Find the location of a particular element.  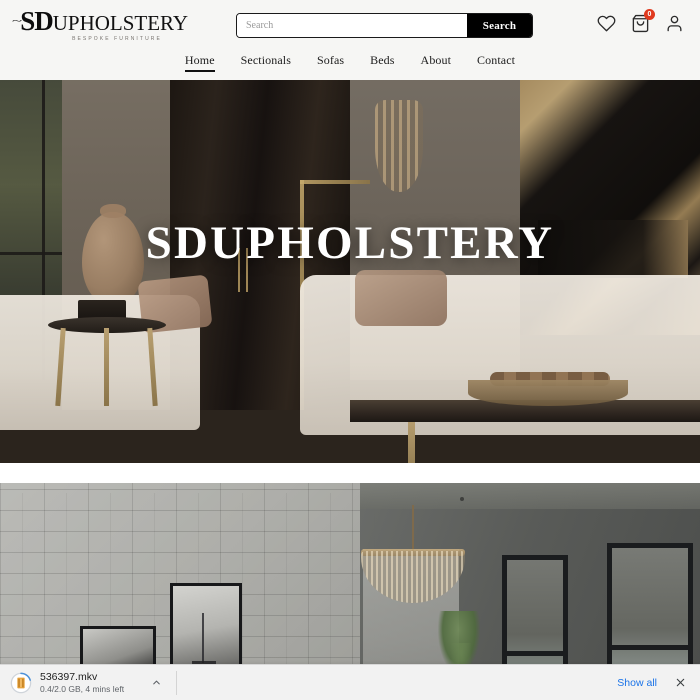

nav-item-beds: Beds is located at coordinates (382, 62).